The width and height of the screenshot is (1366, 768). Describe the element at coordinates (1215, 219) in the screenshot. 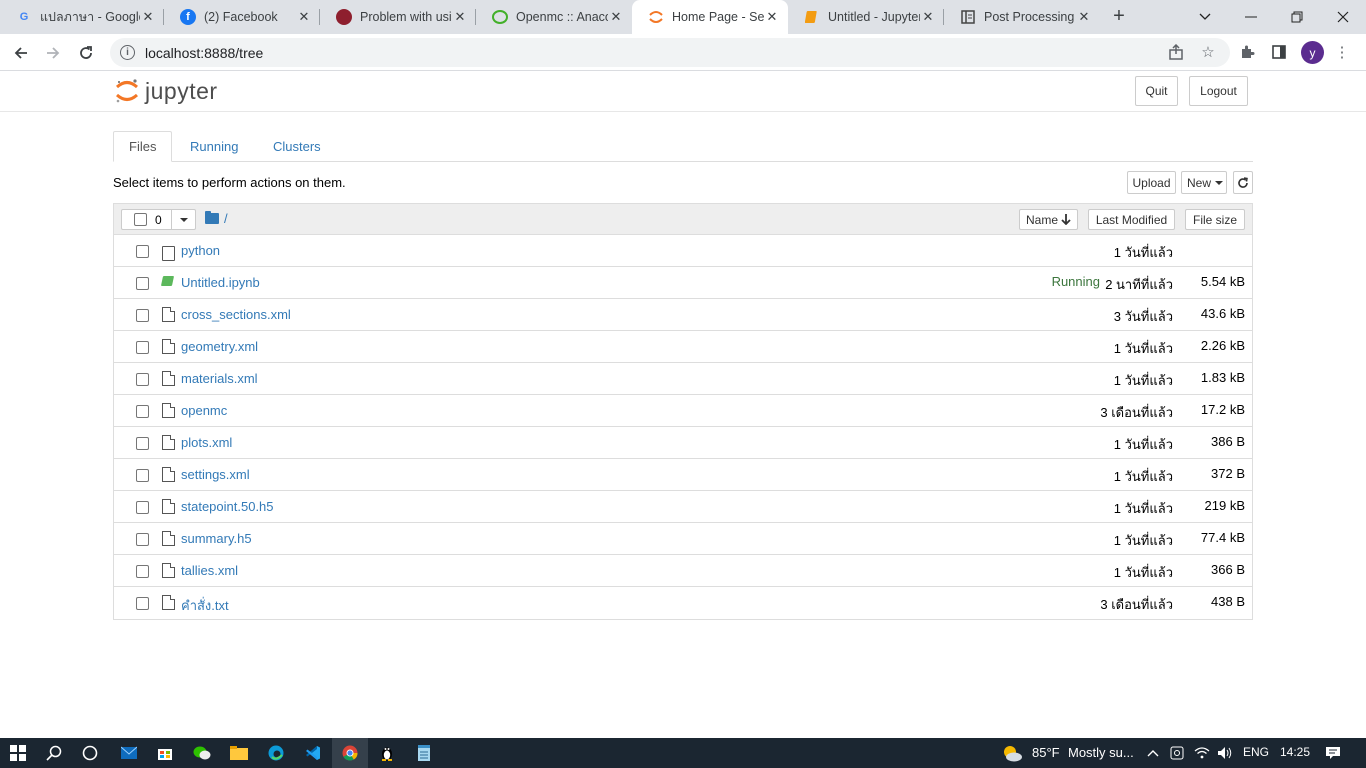

I see `sort-size-button: File size` at that location.